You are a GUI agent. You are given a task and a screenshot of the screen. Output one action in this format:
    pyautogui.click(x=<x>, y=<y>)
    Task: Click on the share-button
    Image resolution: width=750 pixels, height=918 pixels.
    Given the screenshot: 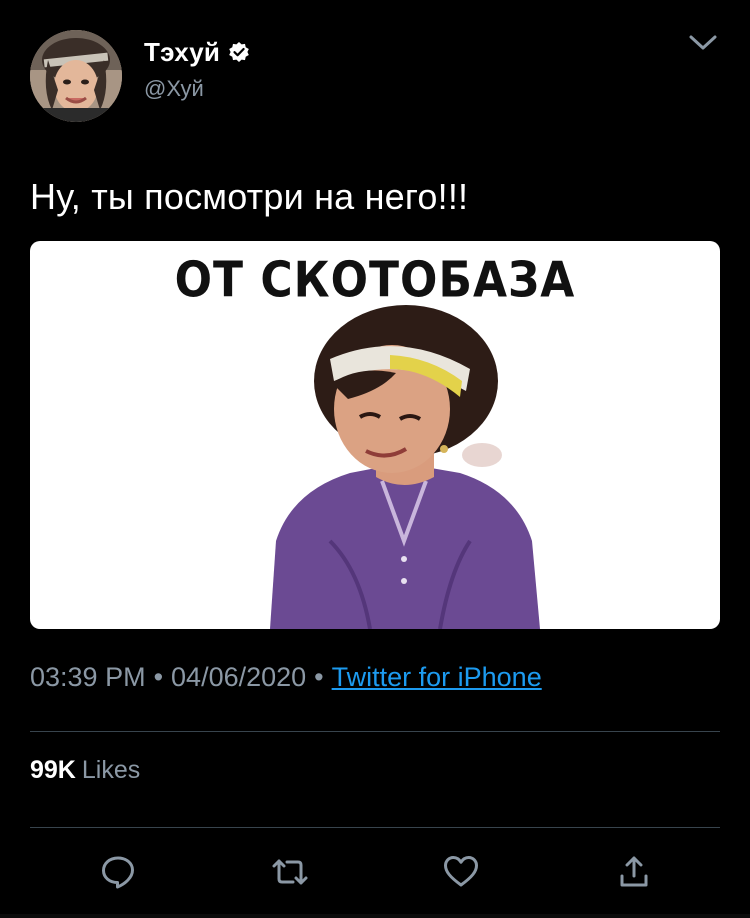 What is the action you would take?
    pyautogui.click(x=634, y=872)
    